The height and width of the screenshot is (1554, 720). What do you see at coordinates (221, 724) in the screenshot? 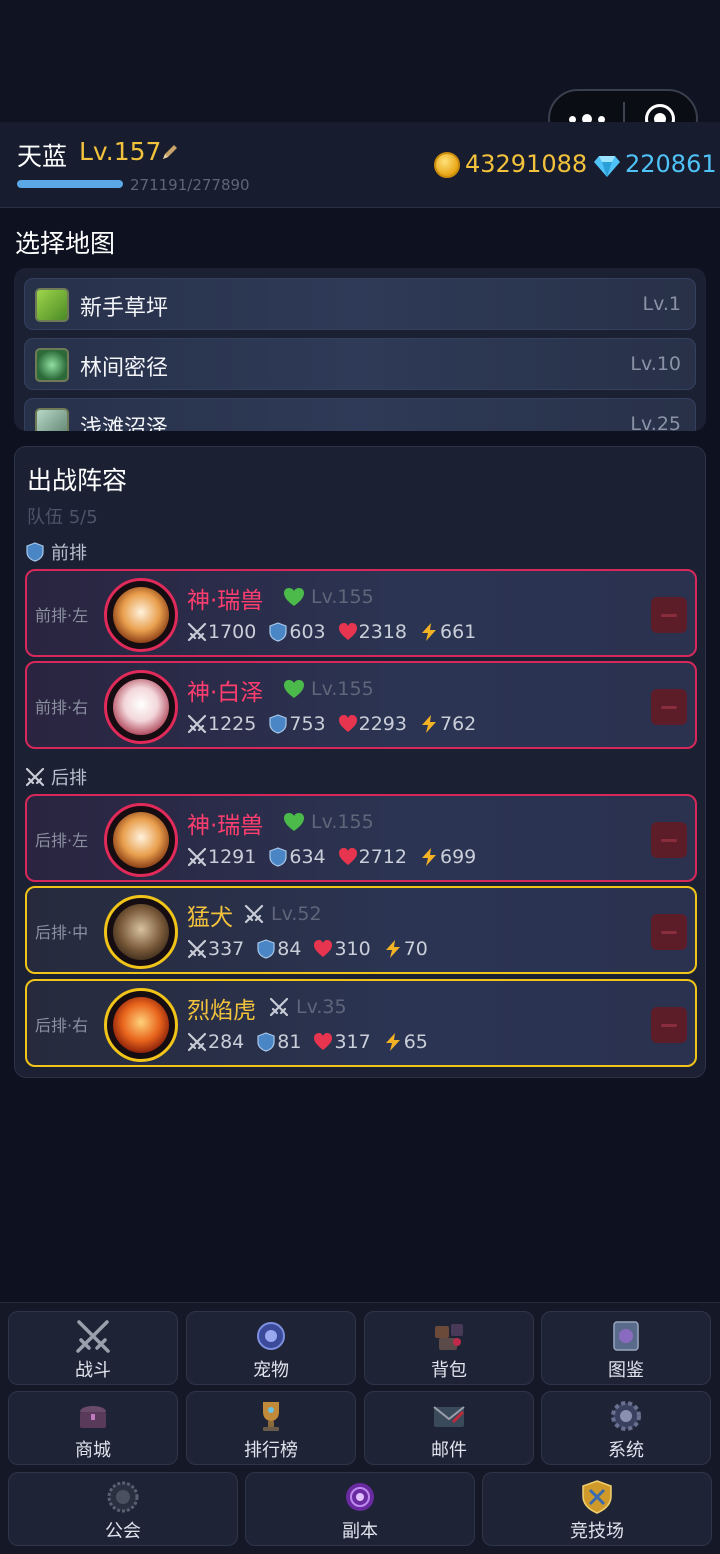
I see `attack-stat: 1225` at bounding box center [221, 724].